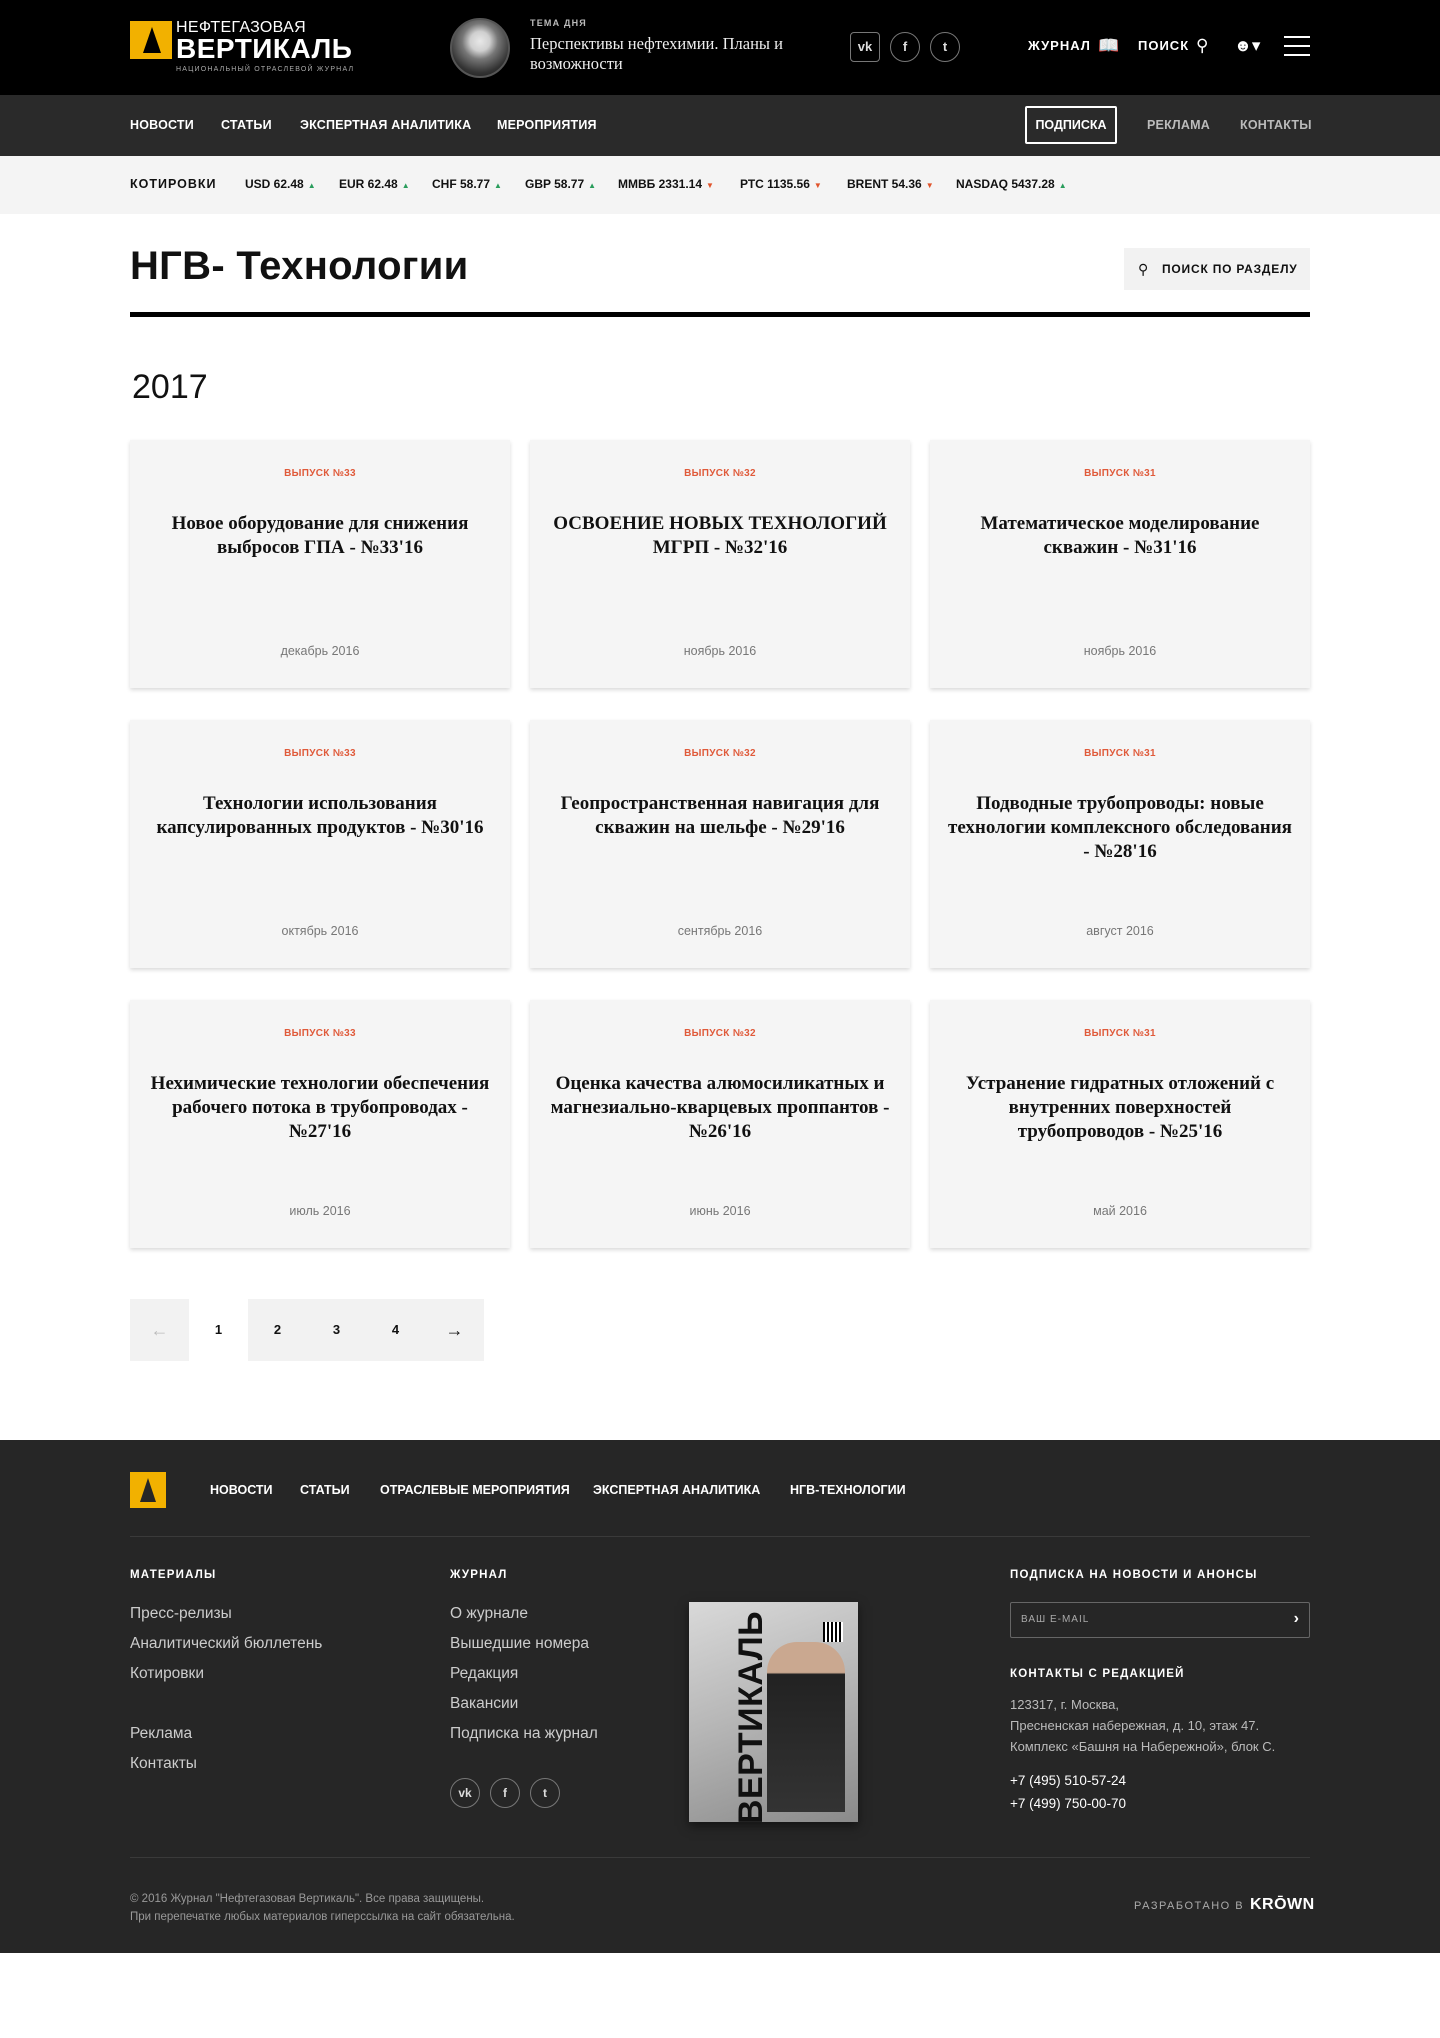  I want to click on developer-logo: KRŌWN, so click(1282, 1905).